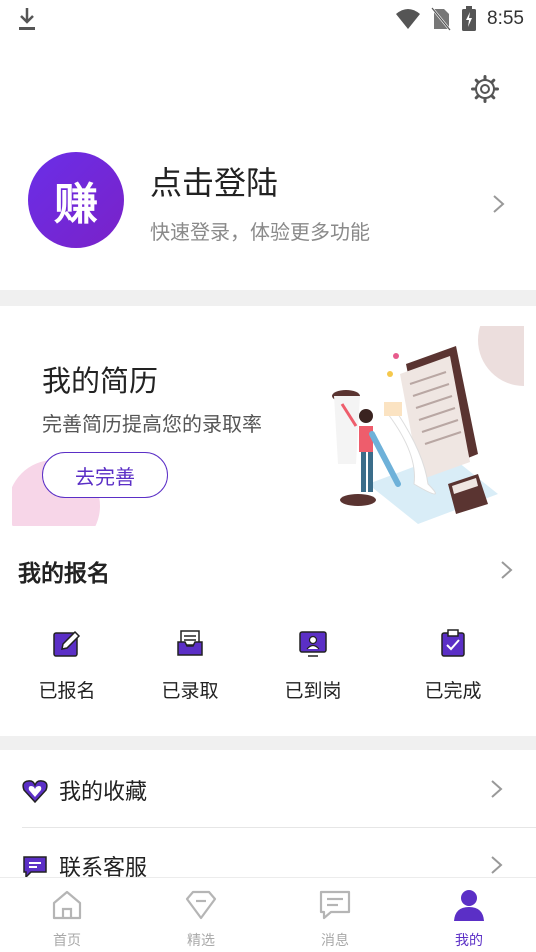 This screenshot has height=952, width=536. Describe the element at coordinates (453, 691) in the screenshot. I see `tile-label: 已完成` at that location.